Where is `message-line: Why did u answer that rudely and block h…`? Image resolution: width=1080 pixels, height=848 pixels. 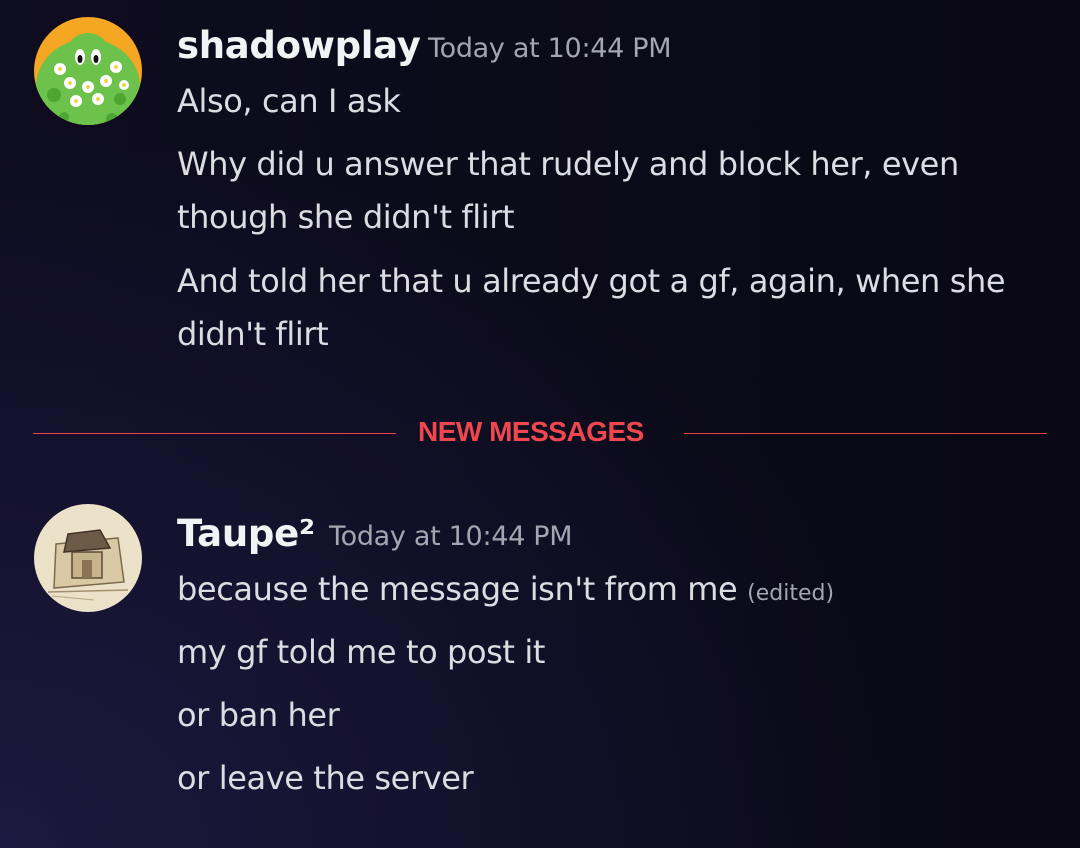
message-line: Why did u answer that rudely and block h… is located at coordinates (568, 190).